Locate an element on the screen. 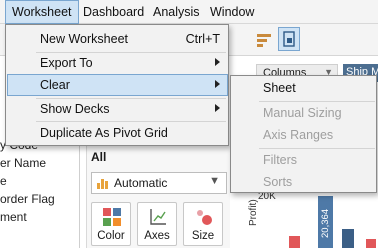 The image size is (378, 248). menu-item-label: Clear is located at coordinates (55, 85).